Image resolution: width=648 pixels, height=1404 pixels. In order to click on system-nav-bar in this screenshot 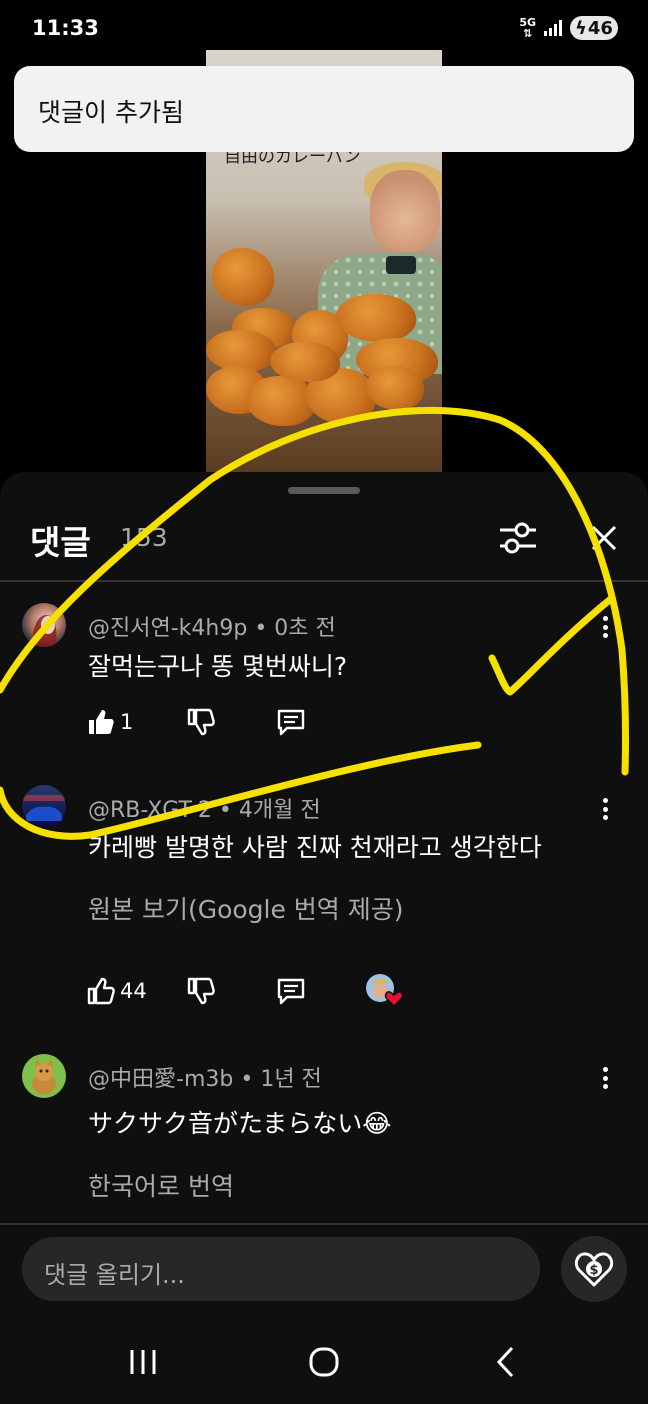, I will do `click(324, 1361)`.